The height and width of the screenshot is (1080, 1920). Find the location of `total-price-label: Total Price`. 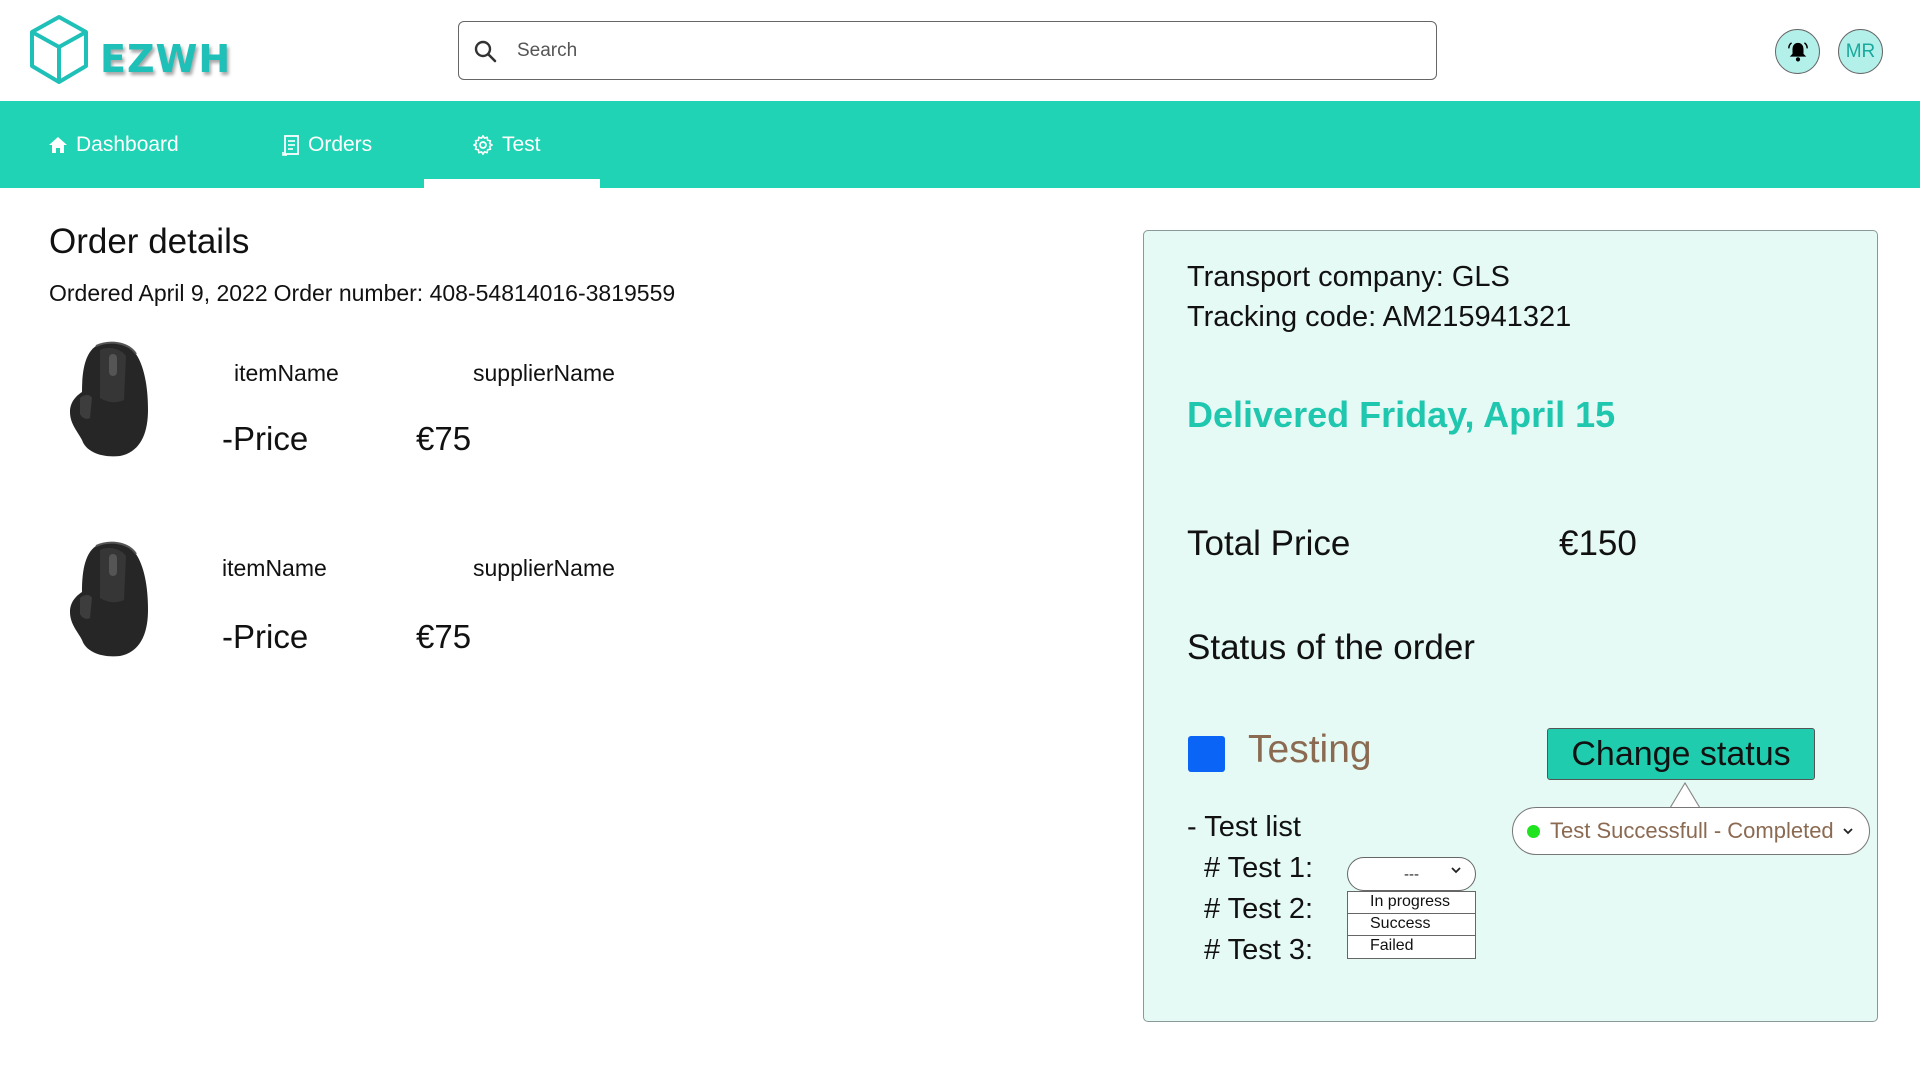

total-price-label: Total Price is located at coordinates (1269, 543).